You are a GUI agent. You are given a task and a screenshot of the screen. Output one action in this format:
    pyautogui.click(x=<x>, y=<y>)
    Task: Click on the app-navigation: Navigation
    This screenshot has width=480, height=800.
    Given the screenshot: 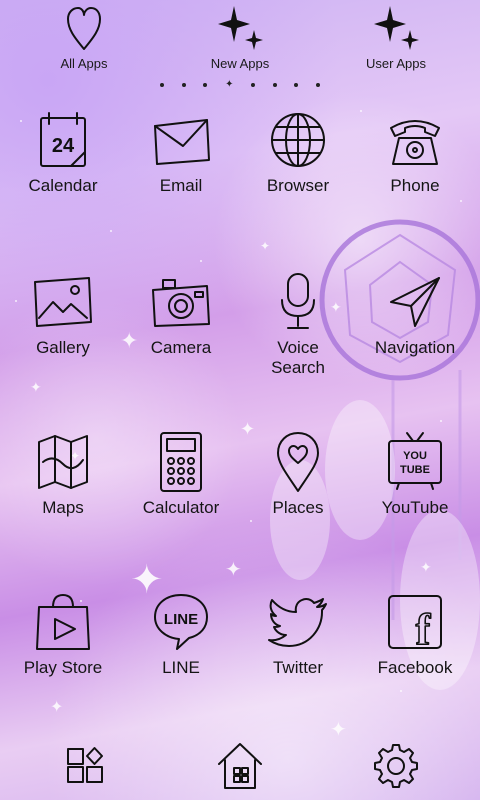 What is the action you would take?
    pyautogui.click(x=415, y=314)
    